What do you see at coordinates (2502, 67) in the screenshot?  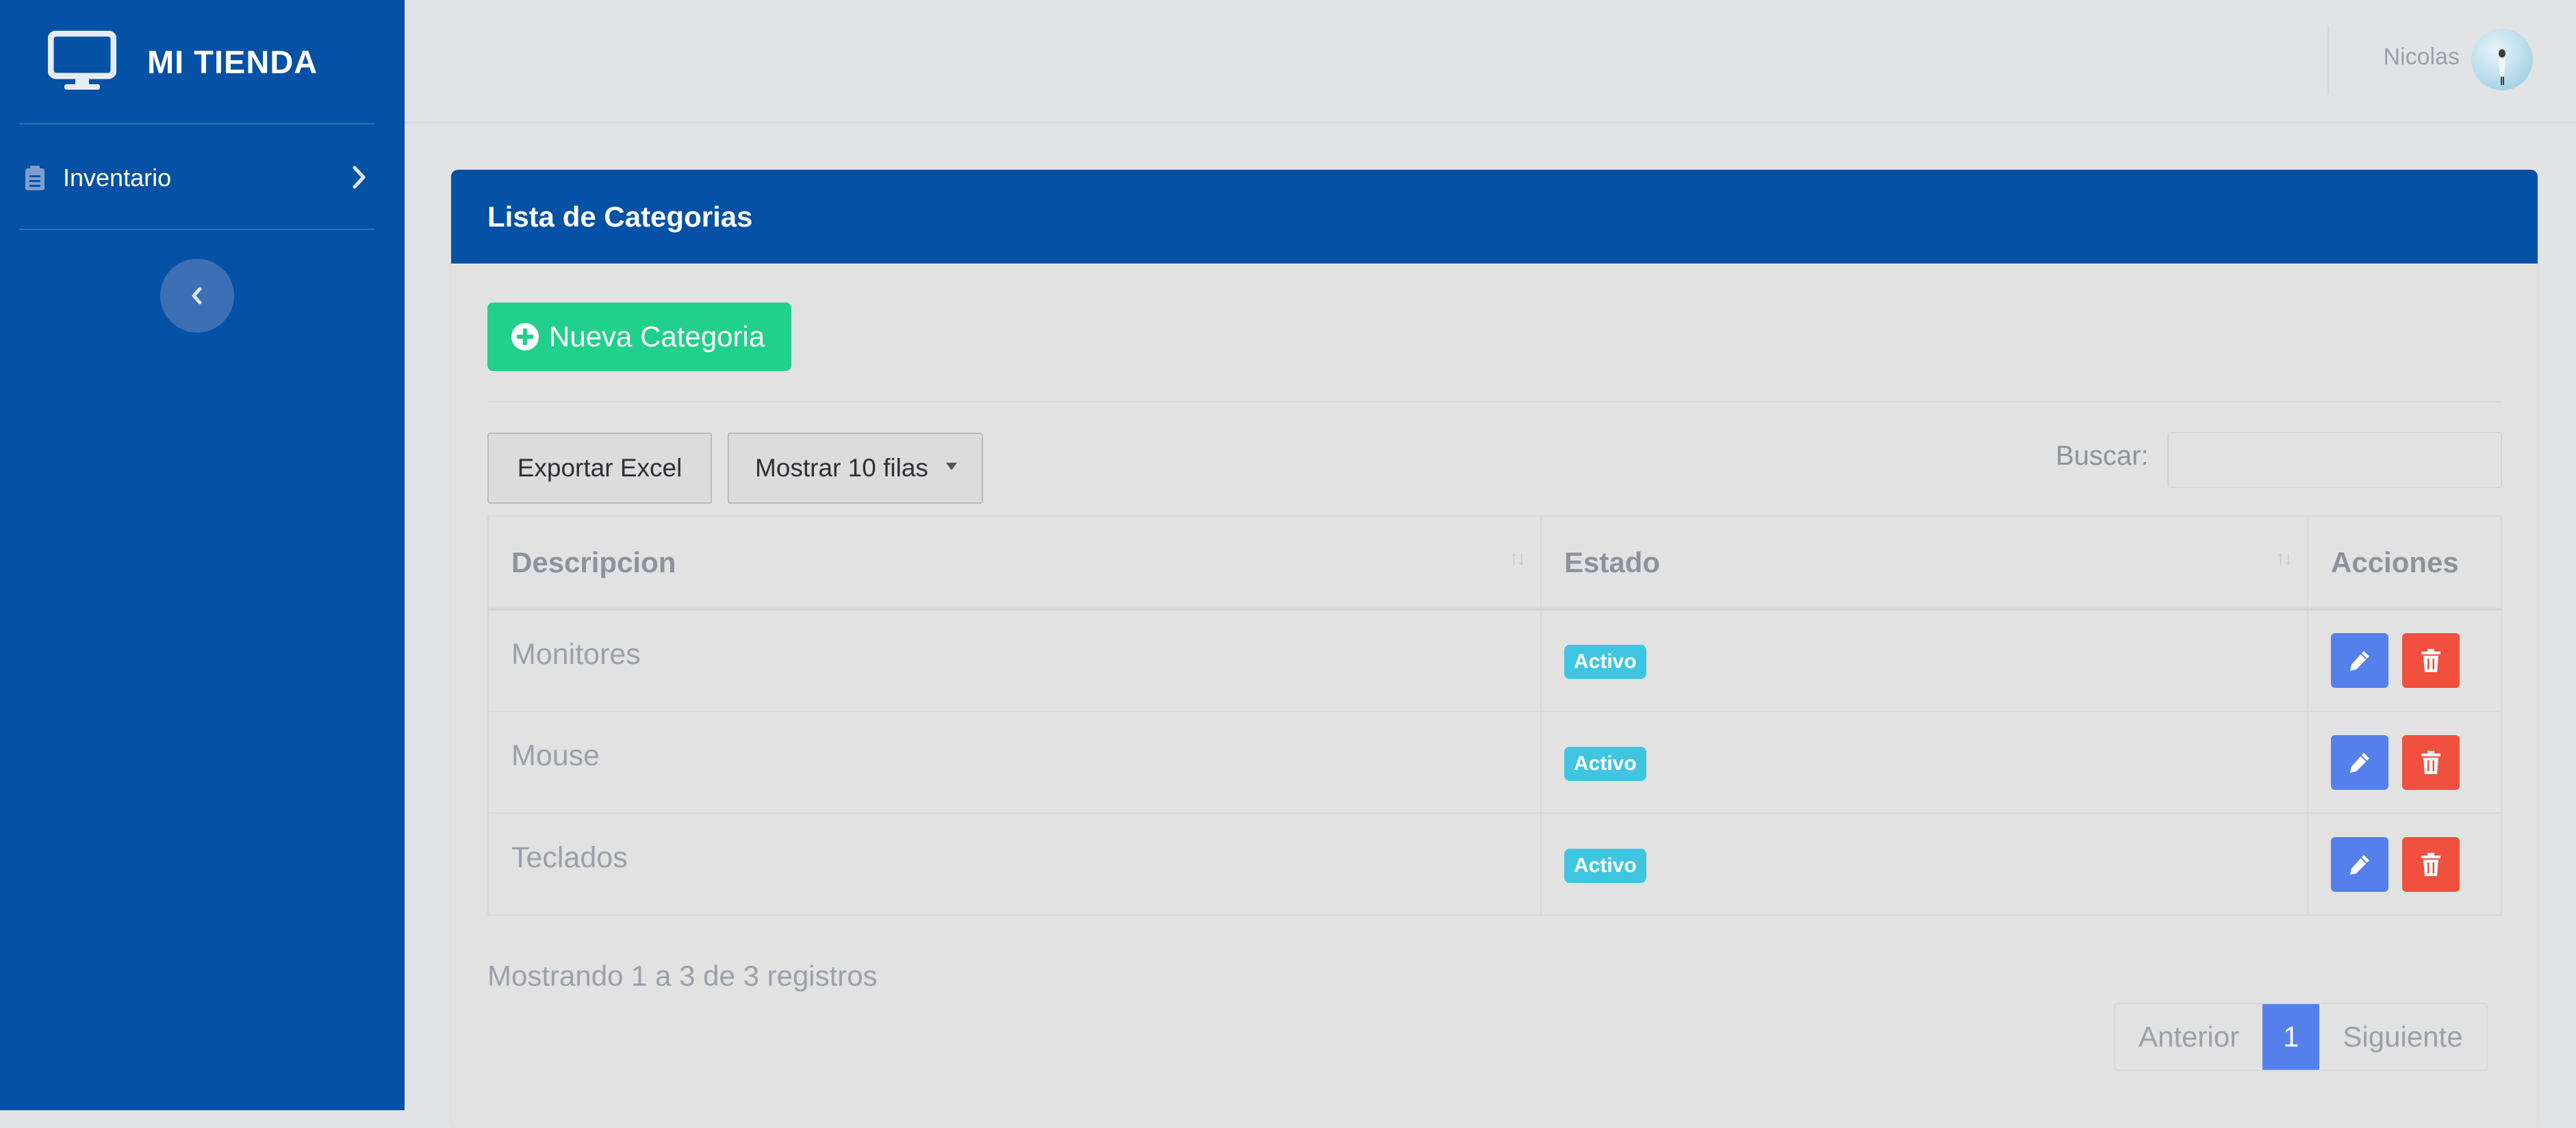 I see `avatar-image` at bounding box center [2502, 67].